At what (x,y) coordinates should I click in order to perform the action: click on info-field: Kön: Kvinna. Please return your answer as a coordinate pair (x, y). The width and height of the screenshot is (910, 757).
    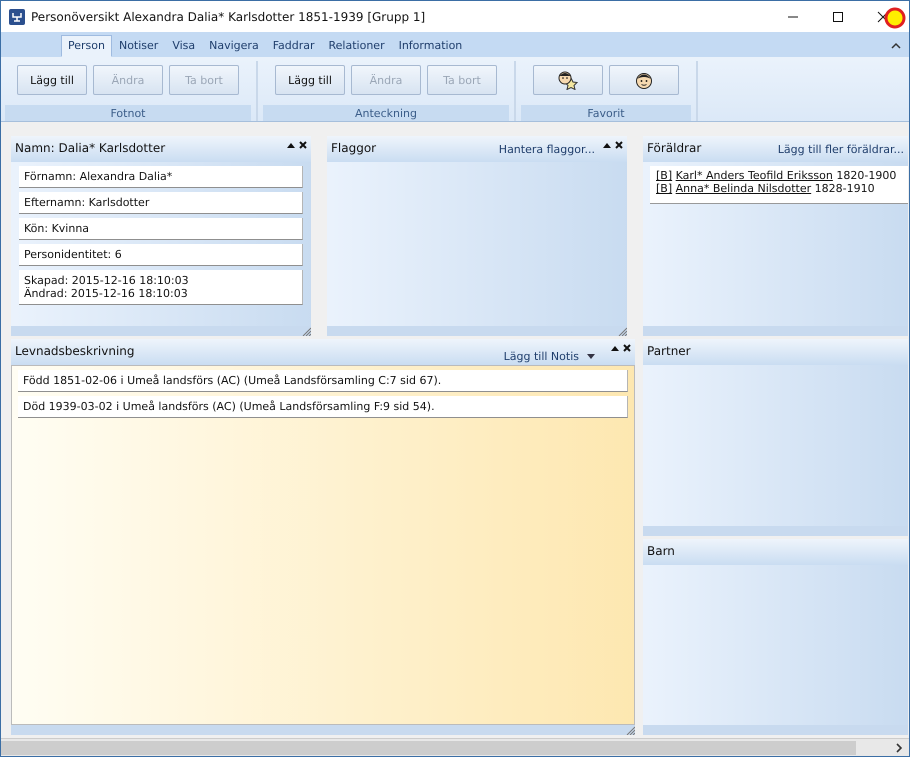
    Looking at the image, I should click on (161, 229).